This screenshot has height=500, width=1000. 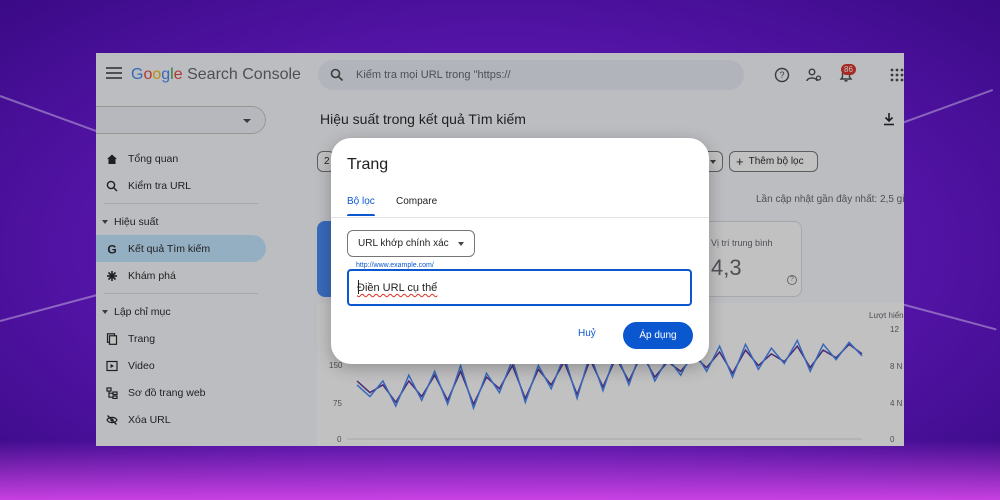 What do you see at coordinates (461, 244) in the screenshot?
I see `chevron-down-icon` at bounding box center [461, 244].